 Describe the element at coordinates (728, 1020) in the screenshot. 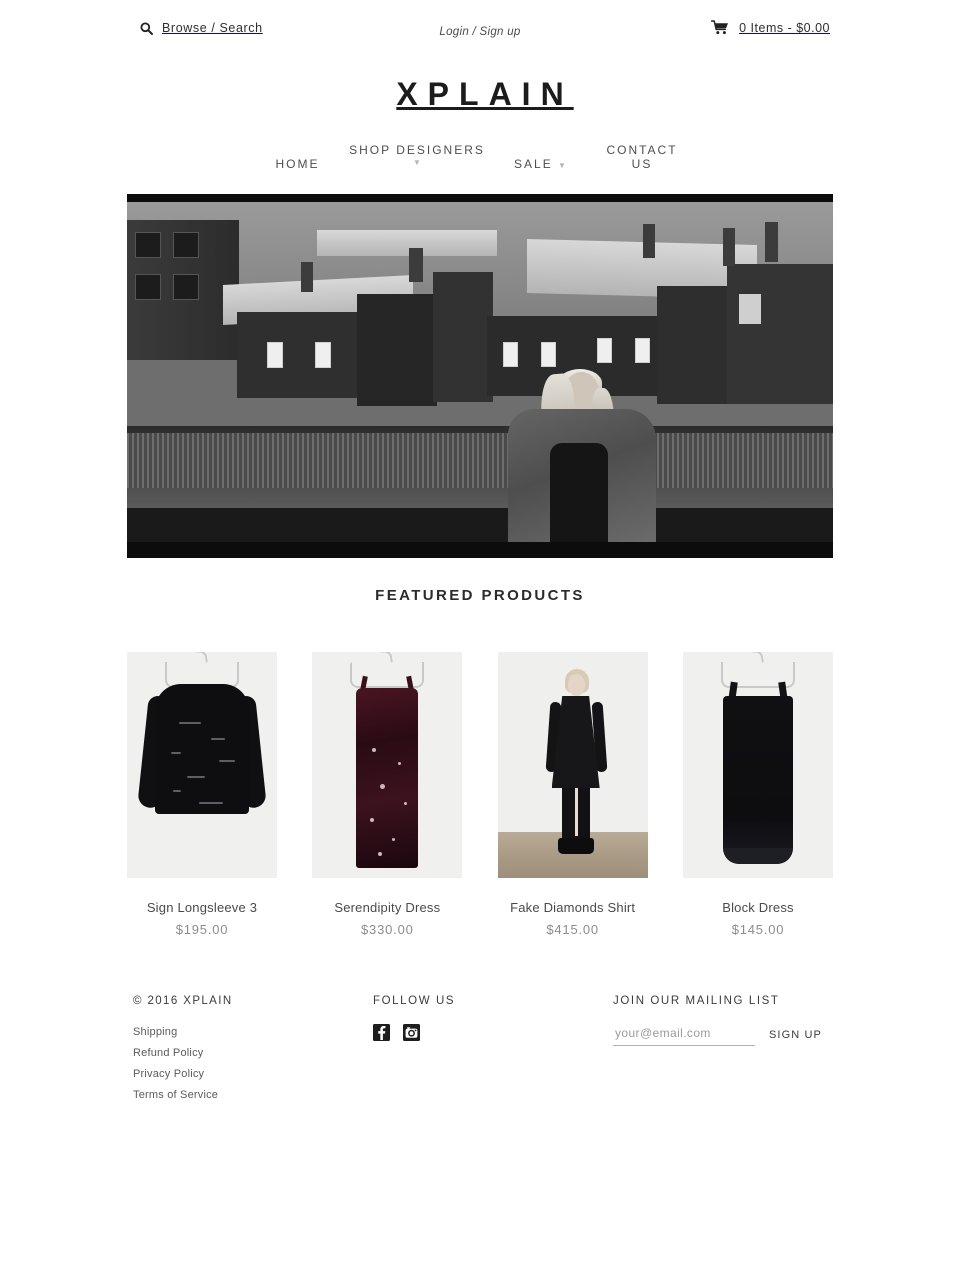

I see `footer-mailing-list-column: JOIN OUR MAILING LIST SIGN UP` at that location.